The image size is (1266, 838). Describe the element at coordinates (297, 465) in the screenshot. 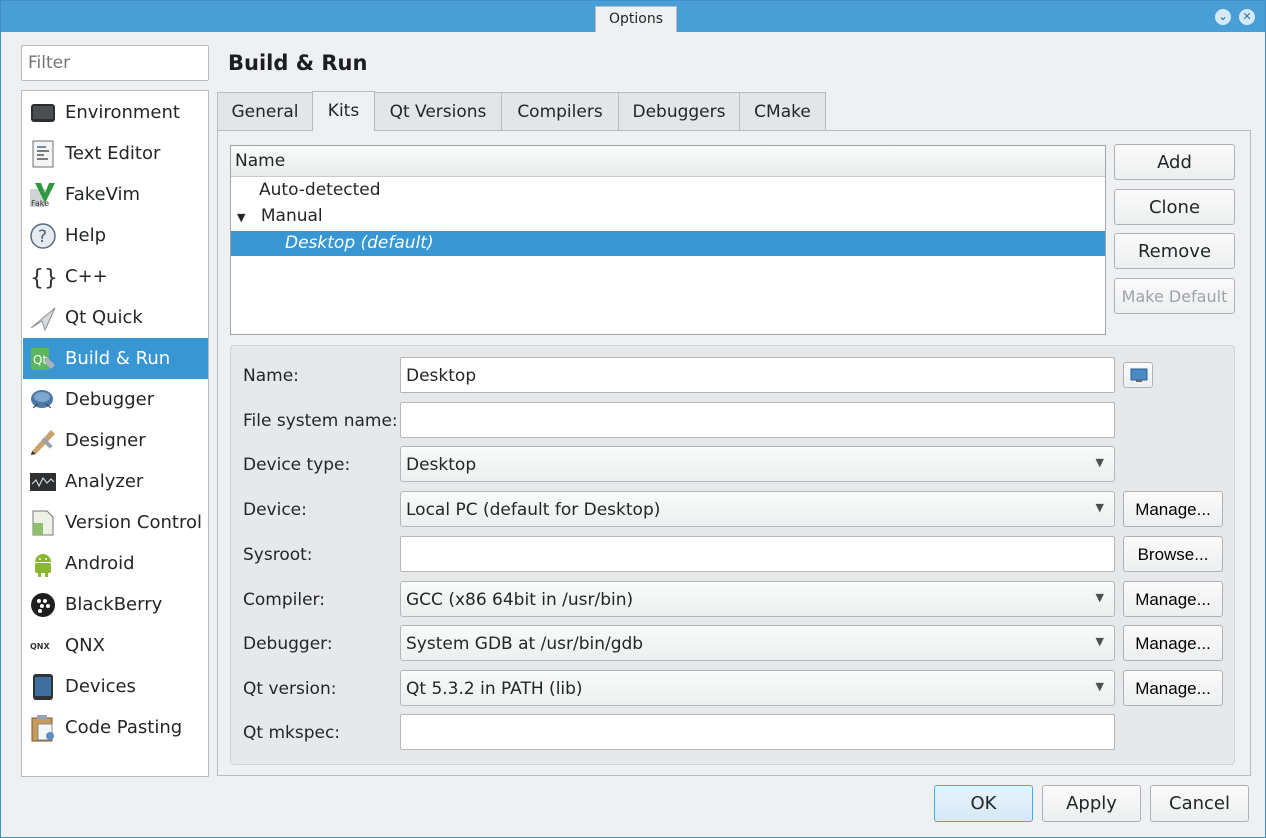

I see `device-type-label: Device type:` at that location.